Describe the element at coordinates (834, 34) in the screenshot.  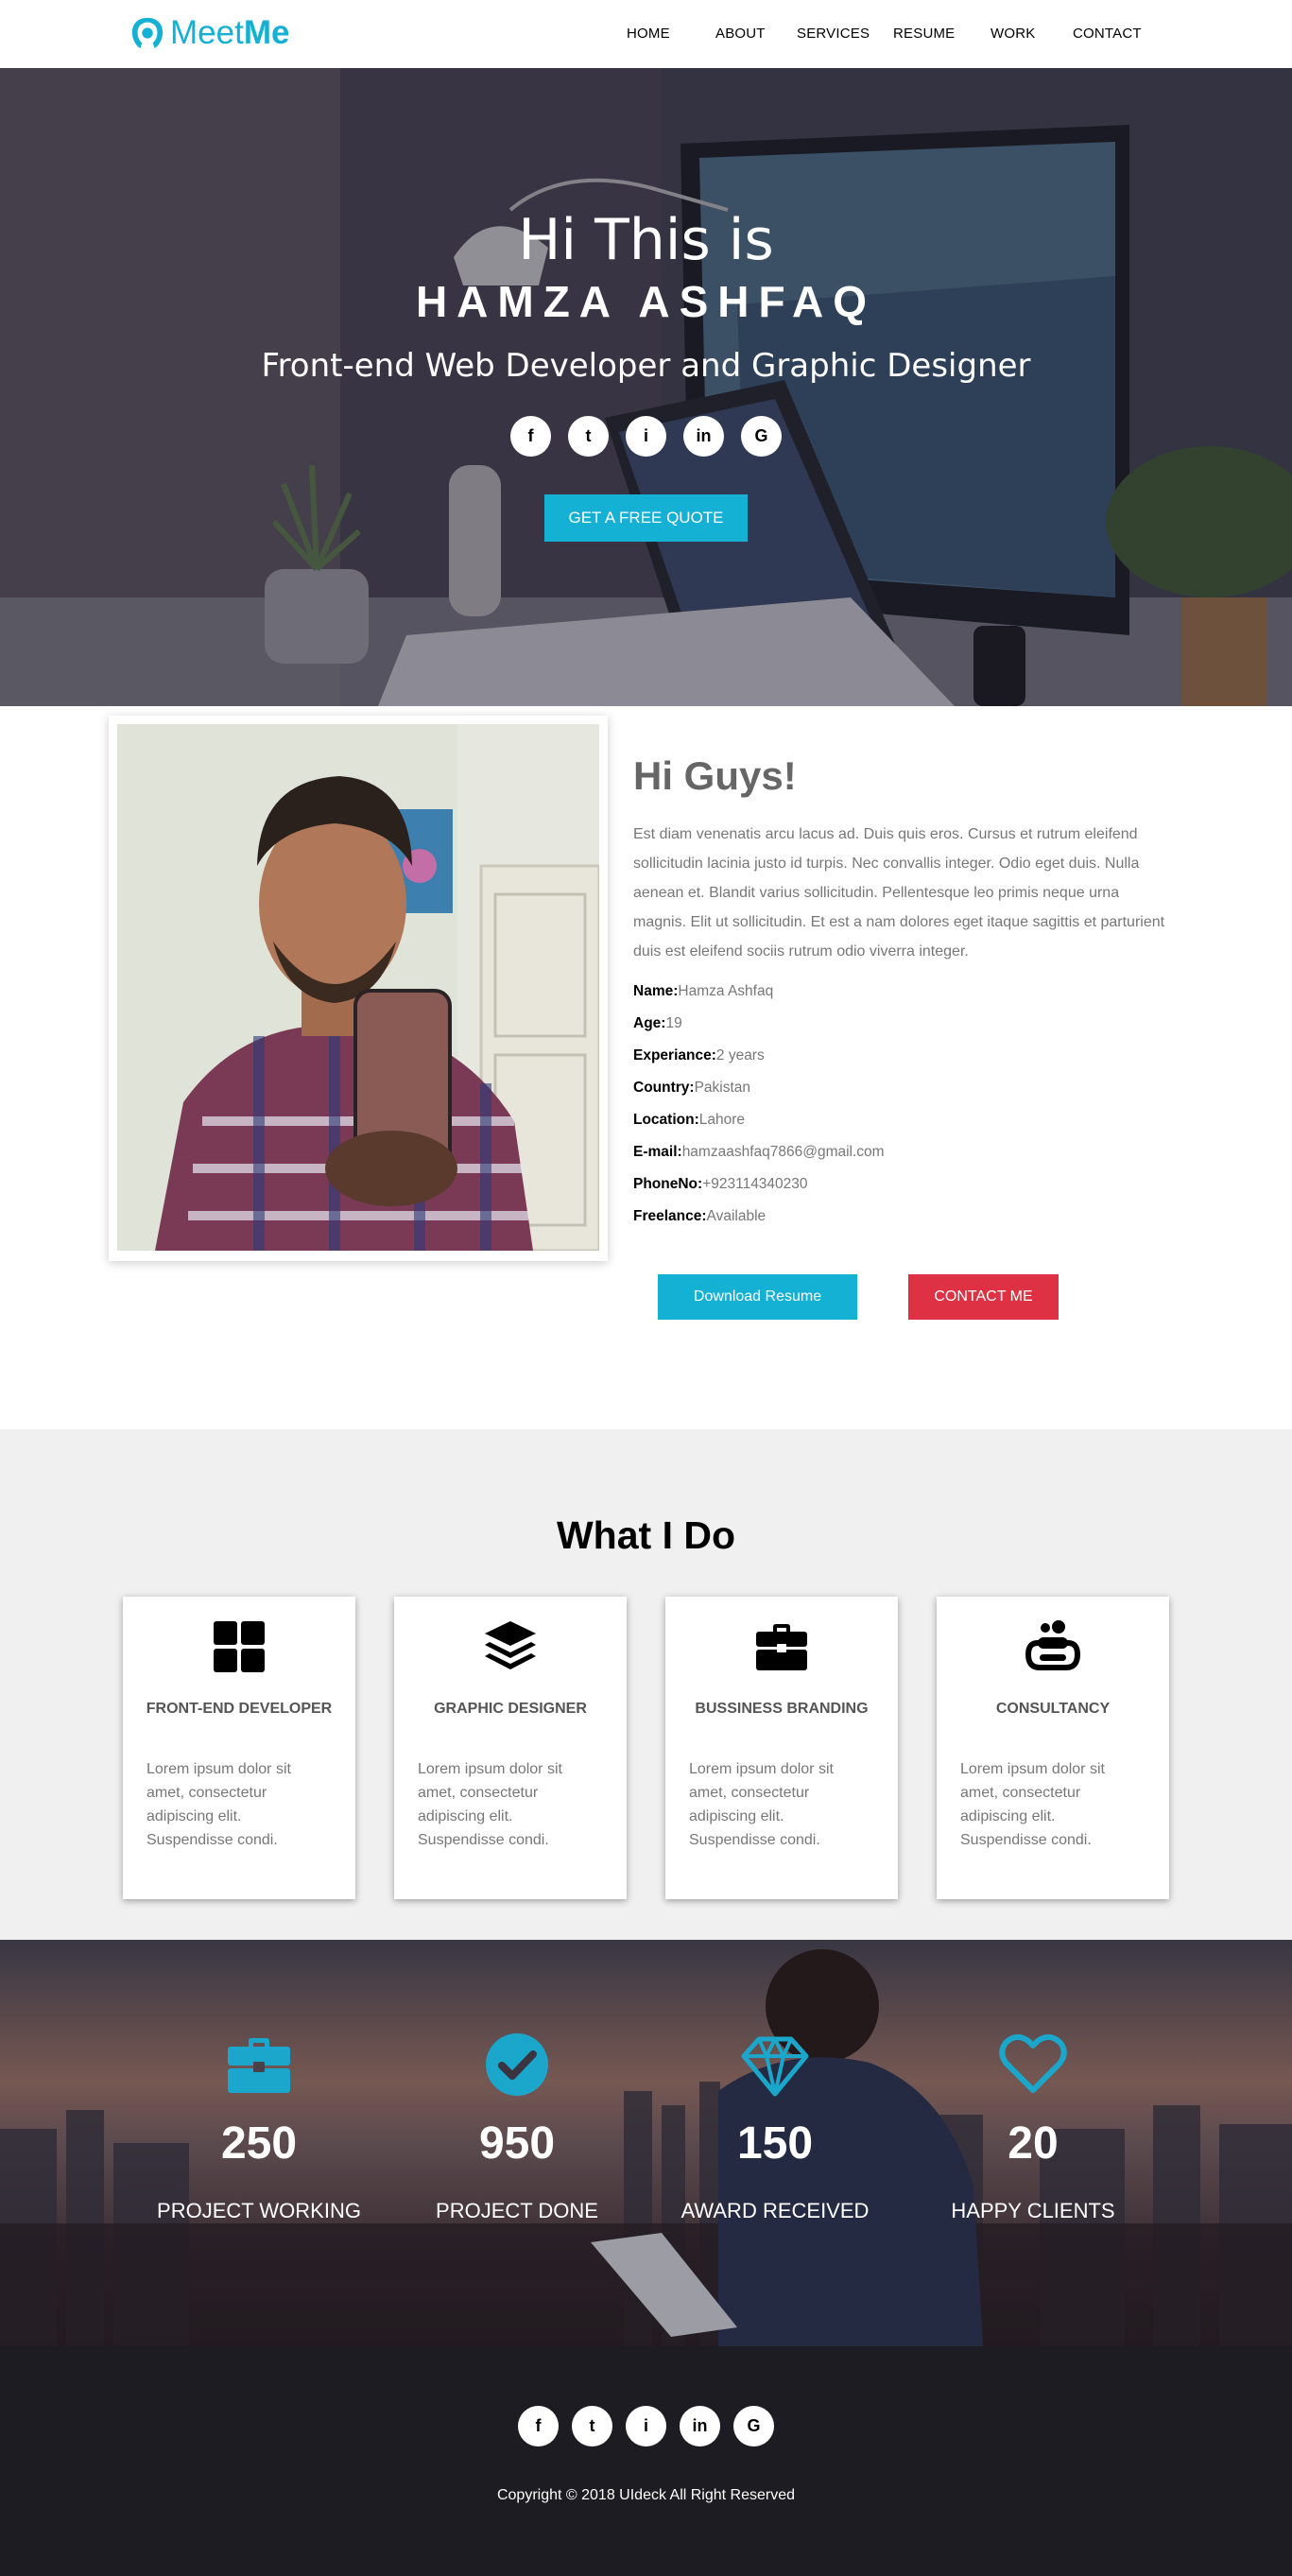
I see `nav-services: SERVICES` at that location.